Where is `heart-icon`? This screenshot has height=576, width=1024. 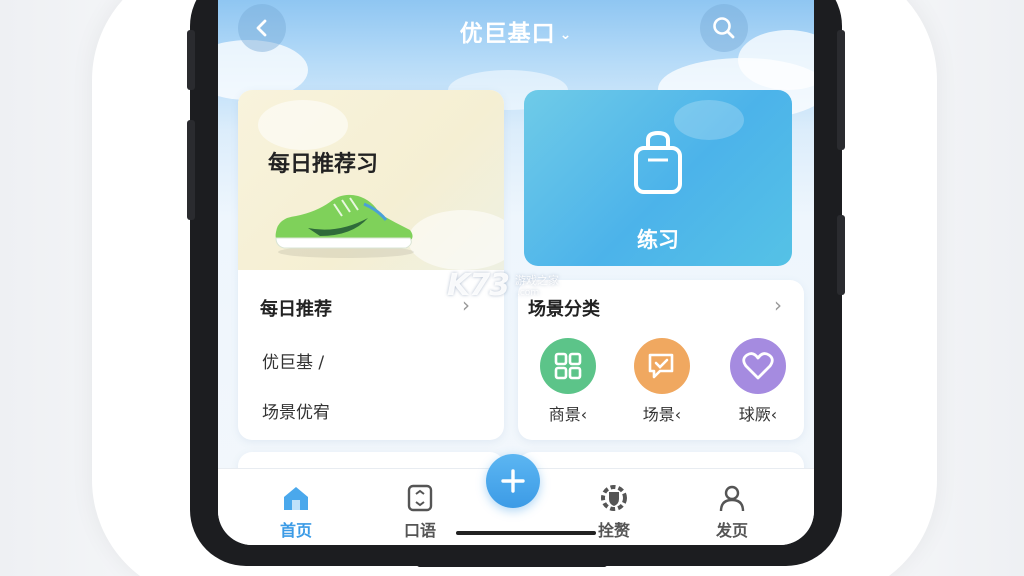 heart-icon is located at coordinates (758, 366).